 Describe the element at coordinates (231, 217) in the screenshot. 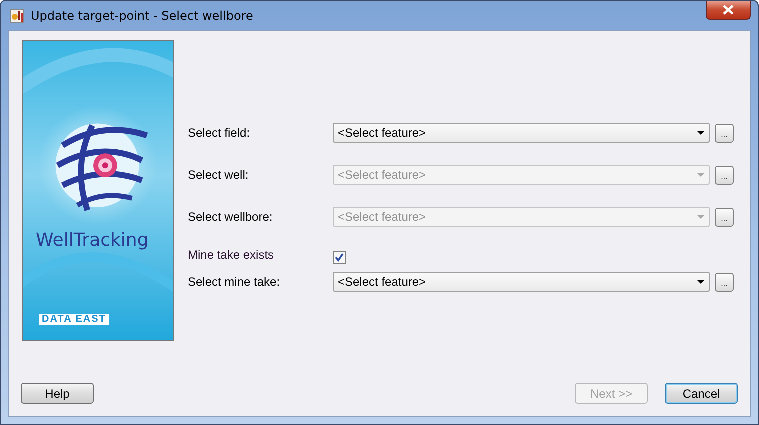

I see `field-label: Select wellbore:` at that location.